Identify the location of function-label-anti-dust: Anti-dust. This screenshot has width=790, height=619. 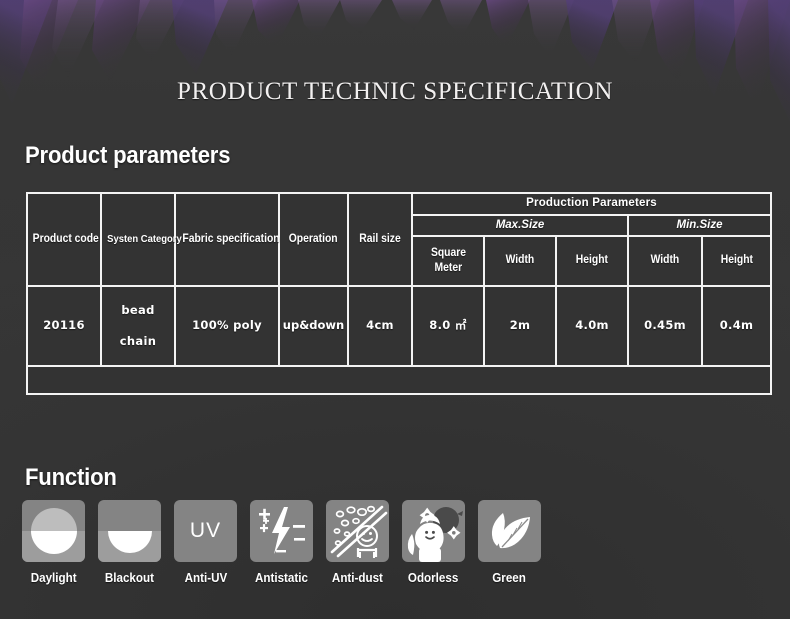
(357, 578).